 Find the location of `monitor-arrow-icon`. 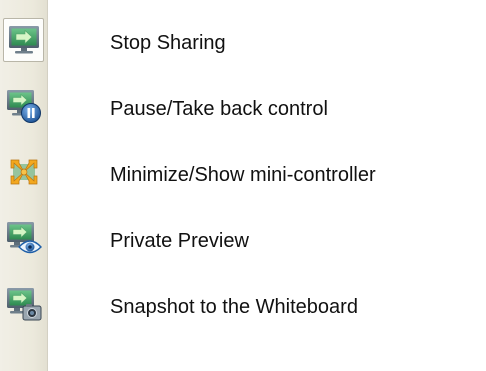

monitor-arrow-icon is located at coordinates (24, 40).